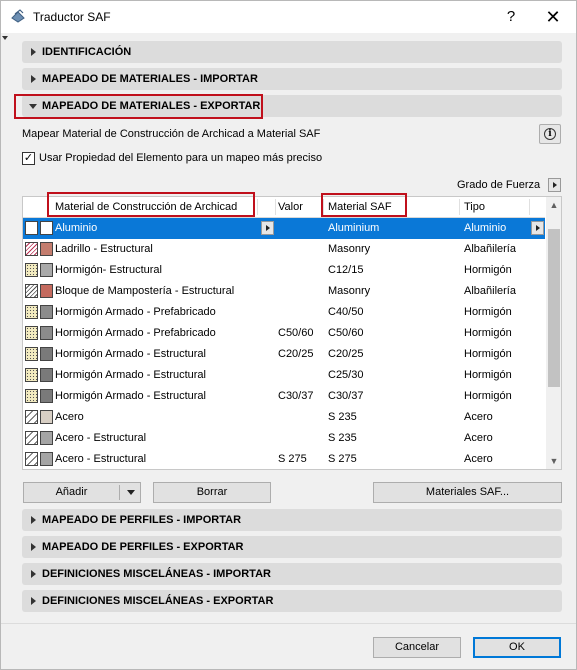 The width and height of the screenshot is (577, 670). Describe the element at coordinates (511, 17) in the screenshot. I see `help-button: ?` at that location.